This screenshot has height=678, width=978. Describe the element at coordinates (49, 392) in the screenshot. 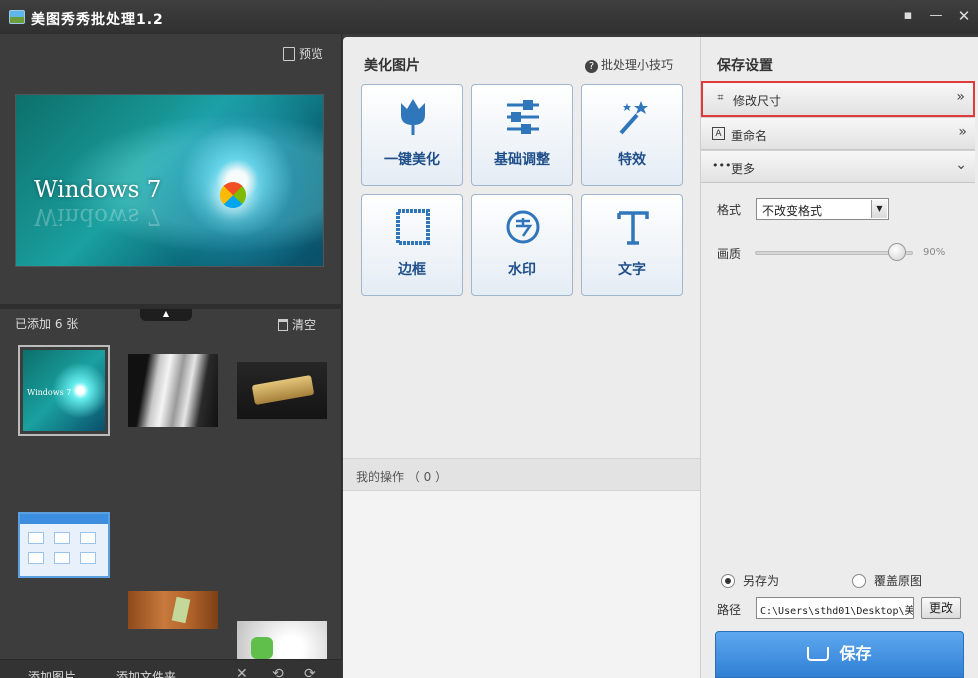

I see `thumbnail-windows7-text: Windows 7` at that location.